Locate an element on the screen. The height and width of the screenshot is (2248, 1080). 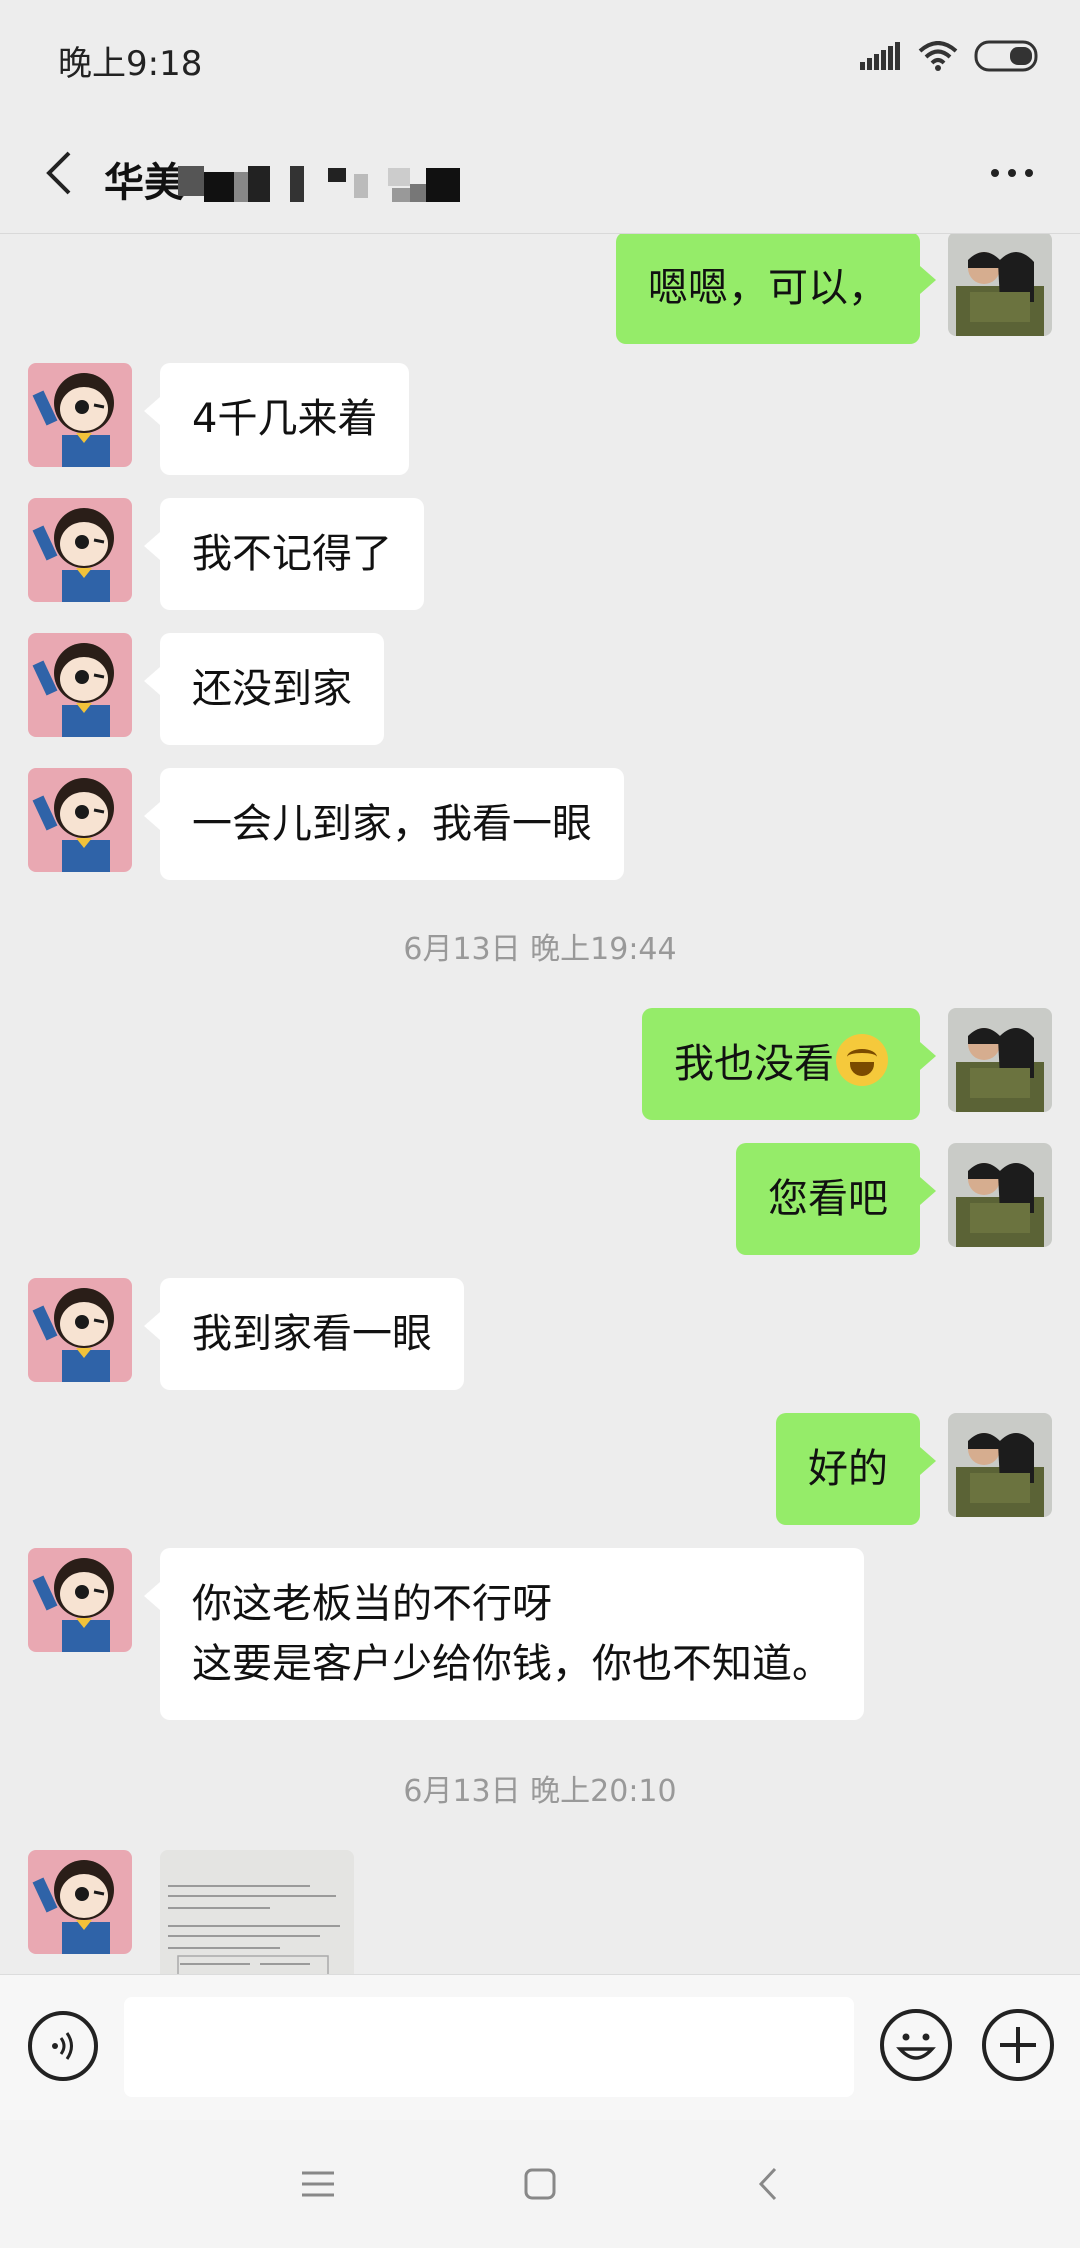
emoji-button is located at coordinates (916, 2045).